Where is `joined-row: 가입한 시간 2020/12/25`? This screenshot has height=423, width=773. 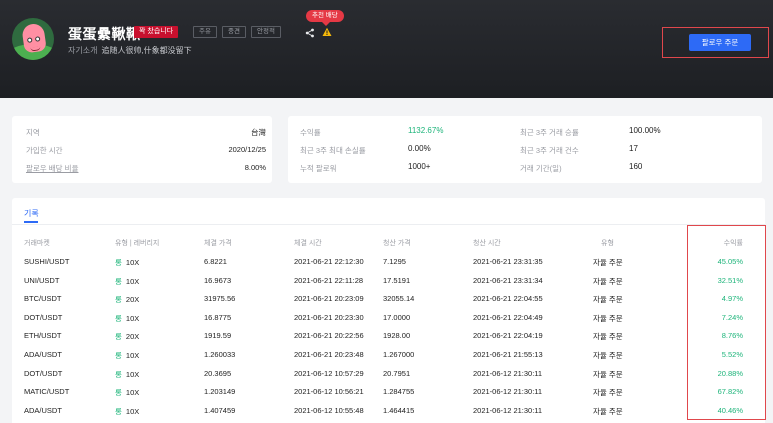
joined-row: 가입한 시간 2020/12/25 is located at coordinates (146, 150).